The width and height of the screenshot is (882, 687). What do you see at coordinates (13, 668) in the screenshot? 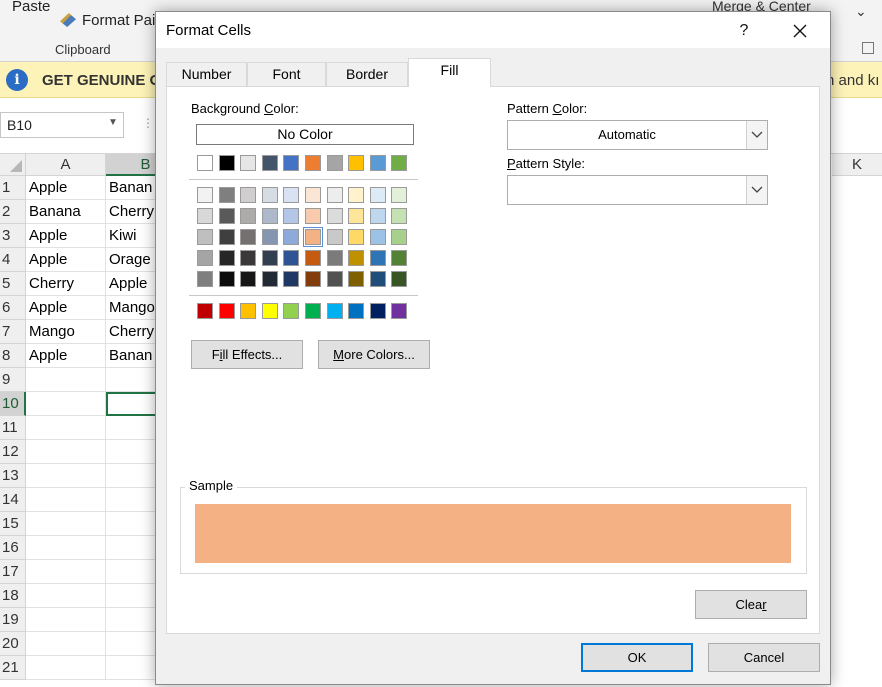
I see `row-header: 21` at bounding box center [13, 668].